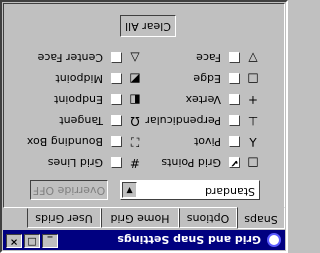 The width and height of the screenshot is (320, 253). Describe the element at coordinates (234, 121) in the screenshot. I see `perpendicular-checkbox` at that location.